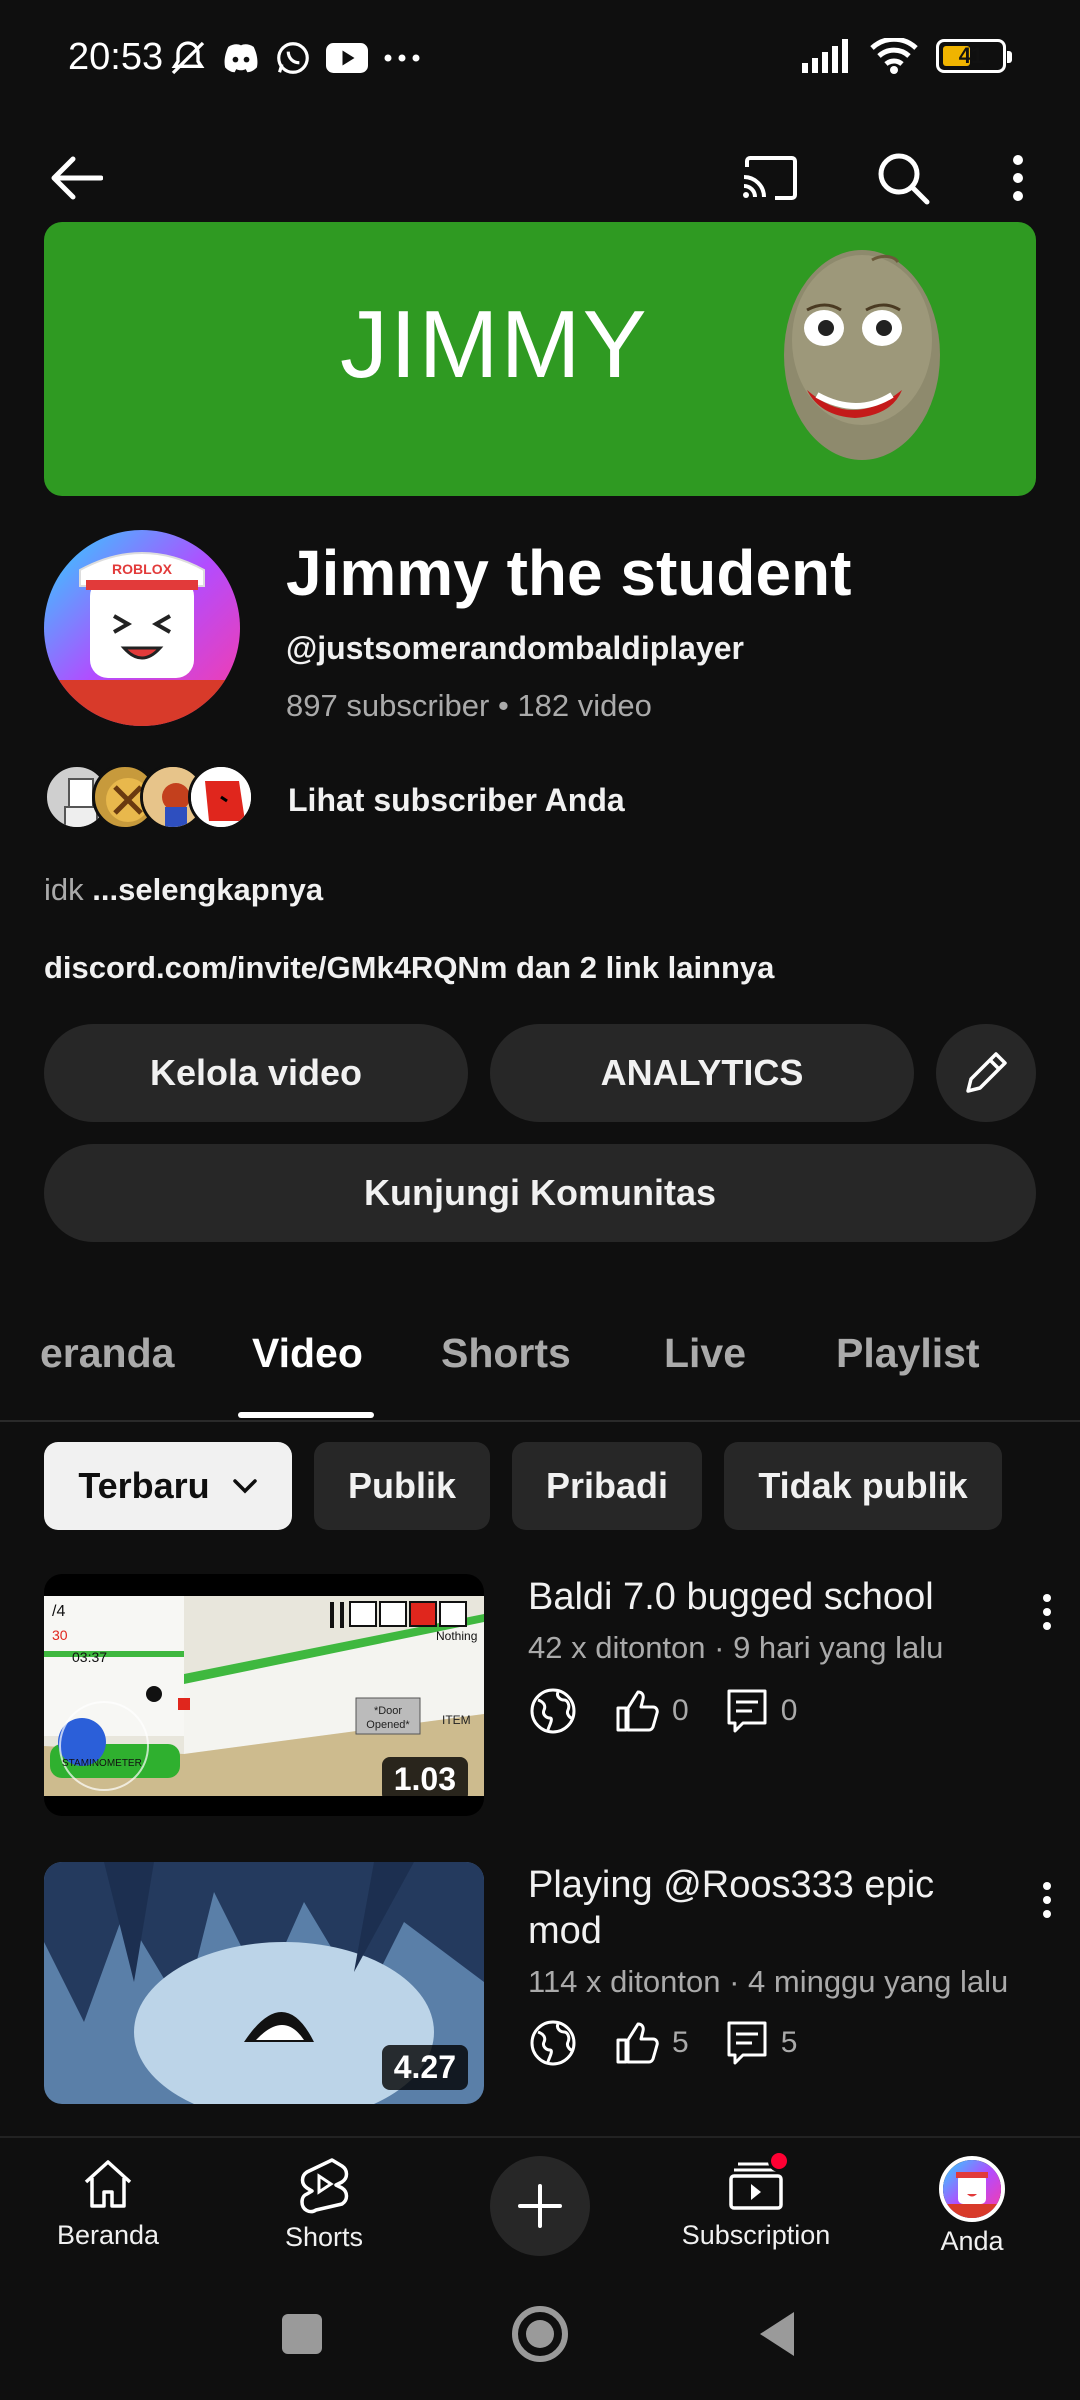 The height and width of the screenshot is (2400, 1080). I want to click on subscriber-avatar, so click(221, 797).